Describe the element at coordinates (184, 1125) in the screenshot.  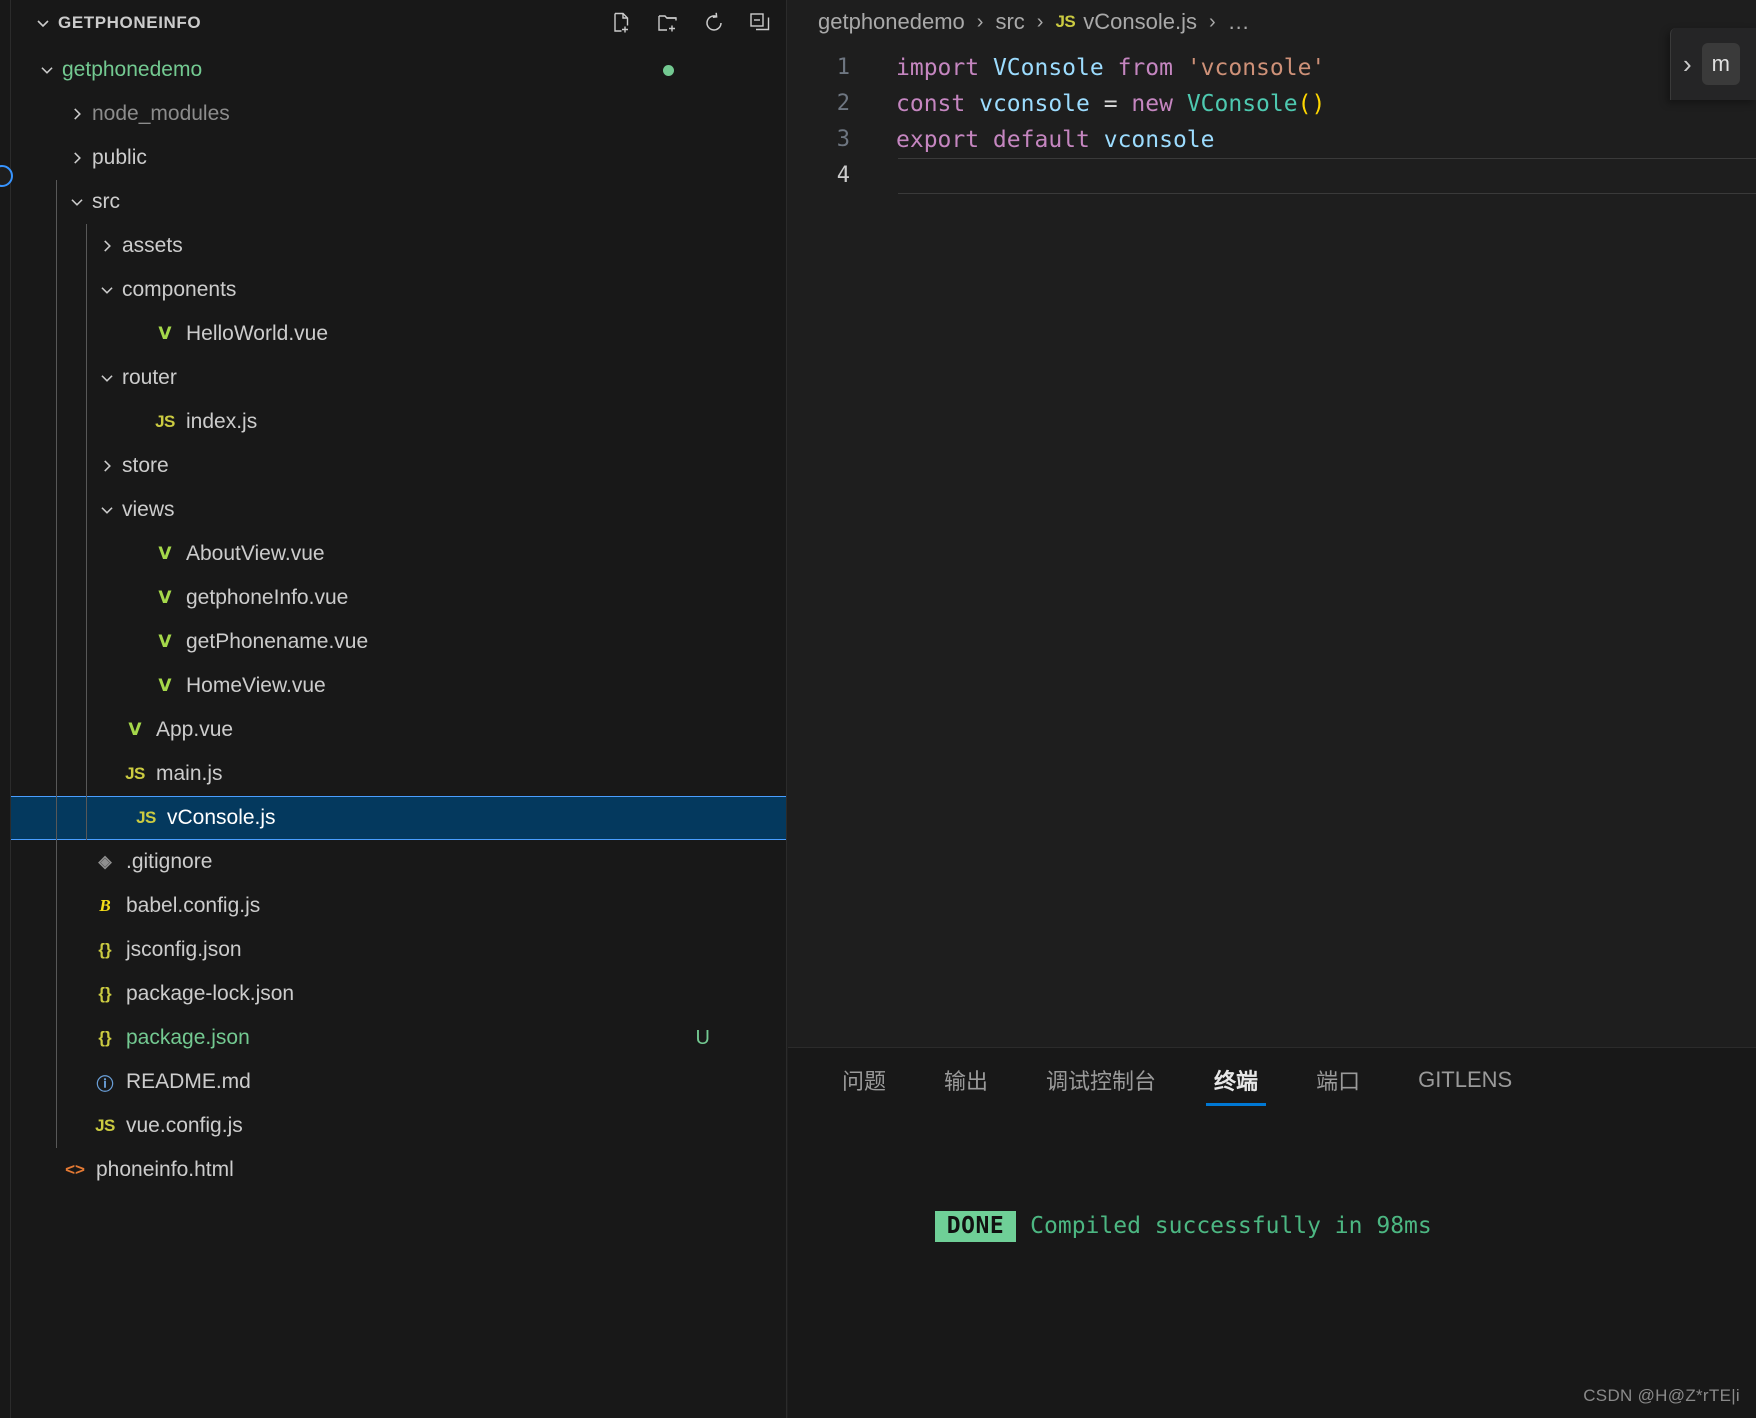
I see `tree-item-label: vue.config.js` at that location.